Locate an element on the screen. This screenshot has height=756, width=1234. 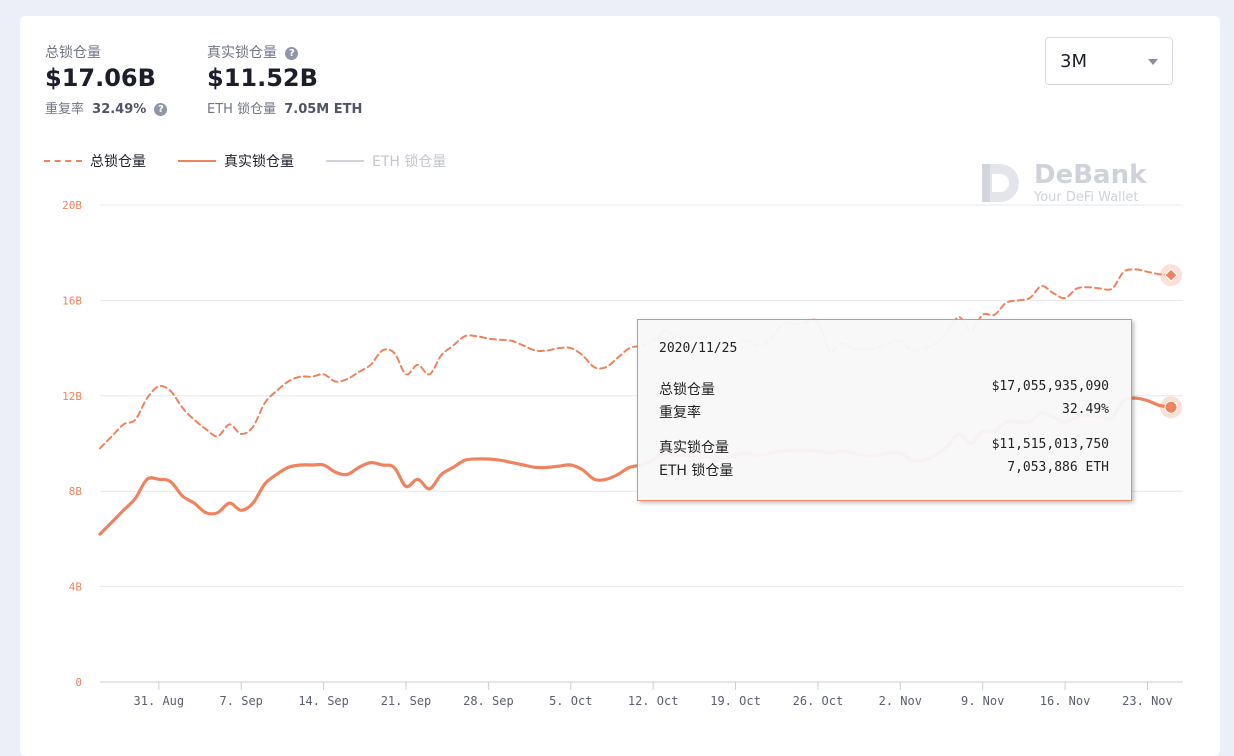
y-tick-label: 8B is located at coordinates (76, 491).